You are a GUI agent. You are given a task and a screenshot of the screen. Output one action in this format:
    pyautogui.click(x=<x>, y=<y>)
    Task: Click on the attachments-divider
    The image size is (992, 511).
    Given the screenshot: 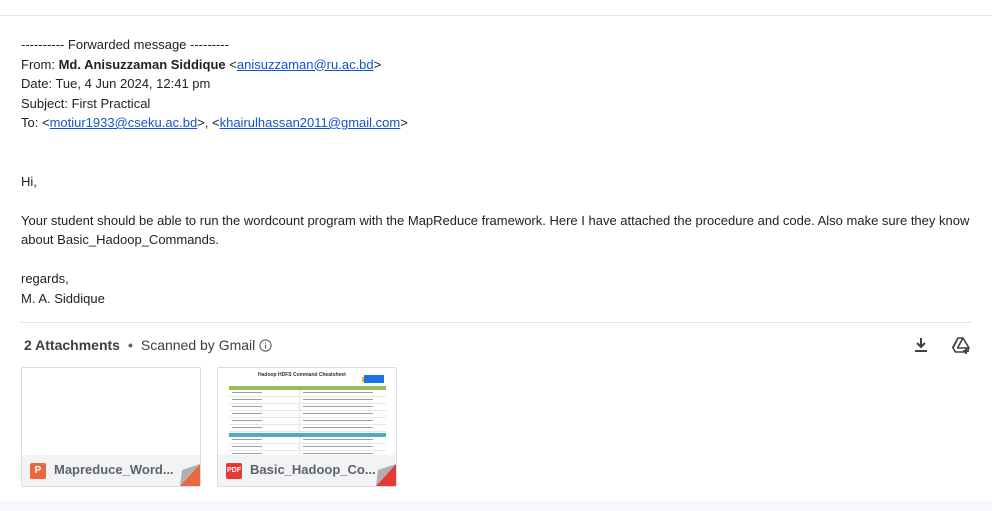 What is the action you would take?
    pyautogui.click(x=496, y=322)
    